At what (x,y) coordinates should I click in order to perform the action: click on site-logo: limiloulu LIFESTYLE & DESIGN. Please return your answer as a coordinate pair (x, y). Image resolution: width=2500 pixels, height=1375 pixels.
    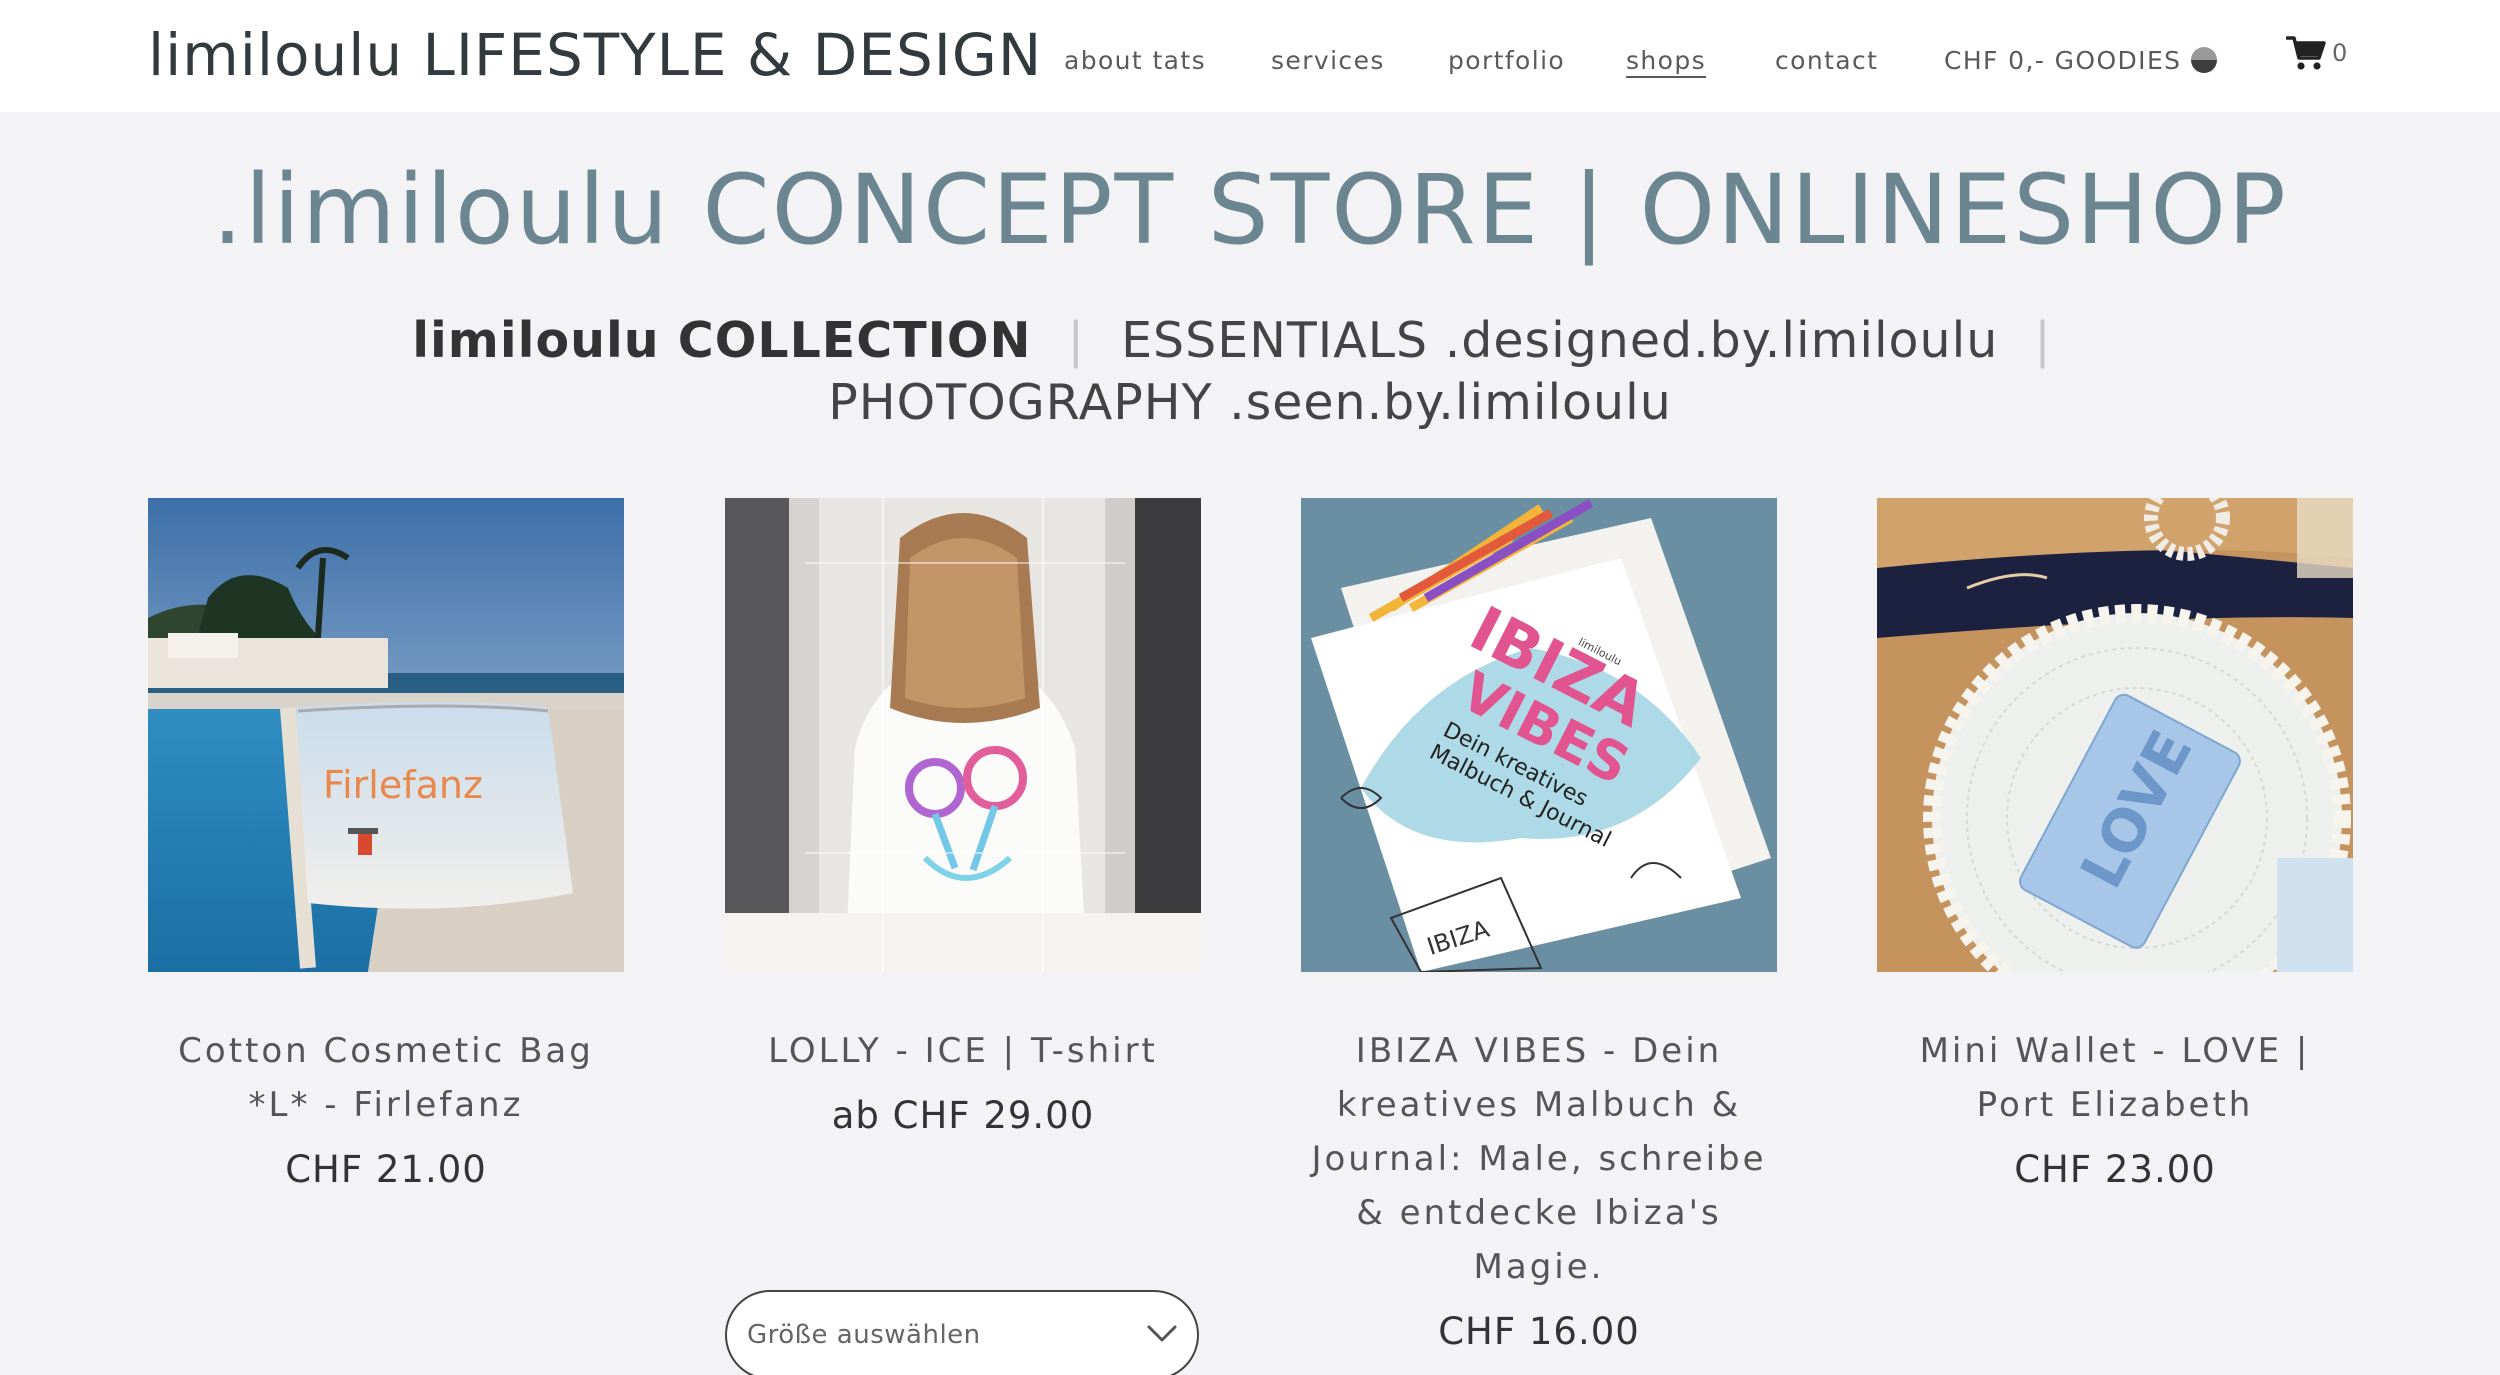
    Looking at the image, I should click on (595, 55).